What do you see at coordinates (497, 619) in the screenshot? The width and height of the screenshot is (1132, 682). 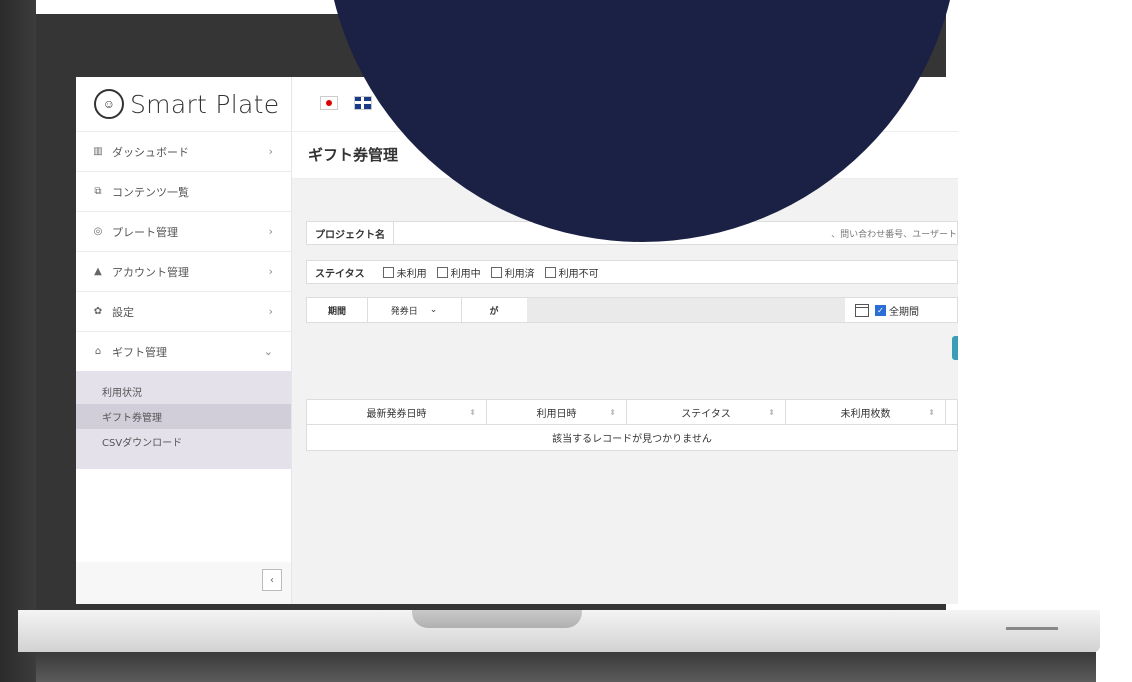 I see `laptop-notch` at bounding box center [497, 619].